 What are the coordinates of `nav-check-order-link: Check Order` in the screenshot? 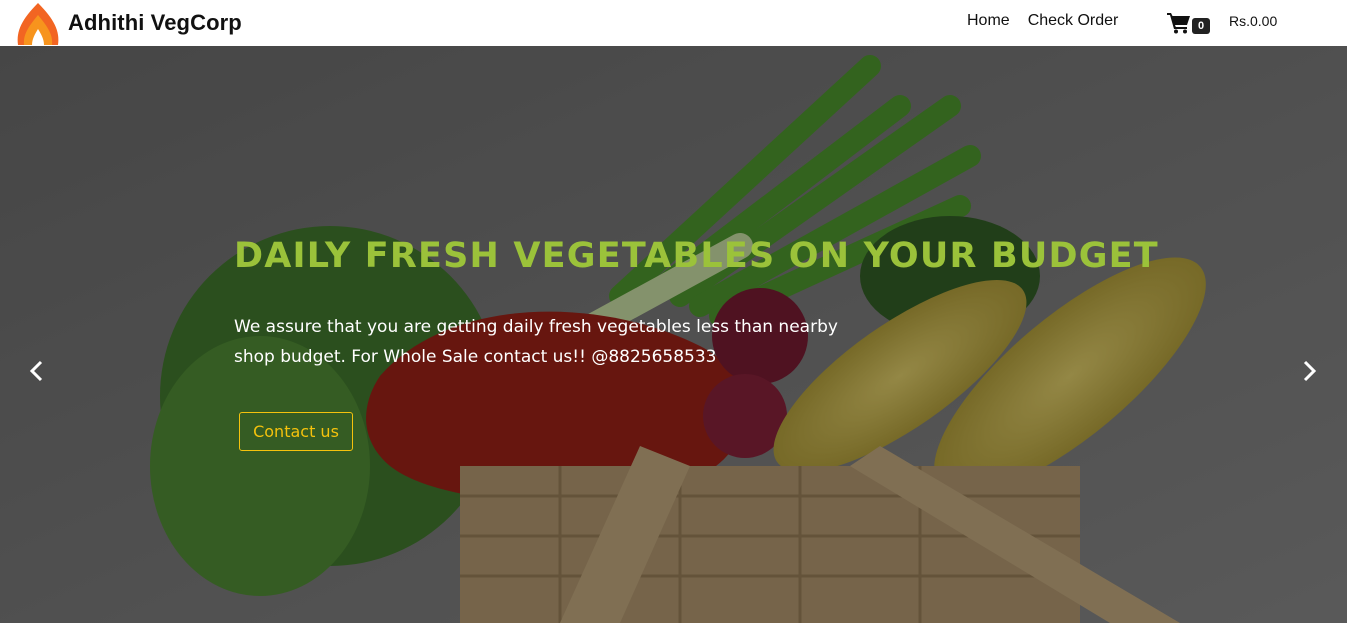 It's located at (1073, 21).